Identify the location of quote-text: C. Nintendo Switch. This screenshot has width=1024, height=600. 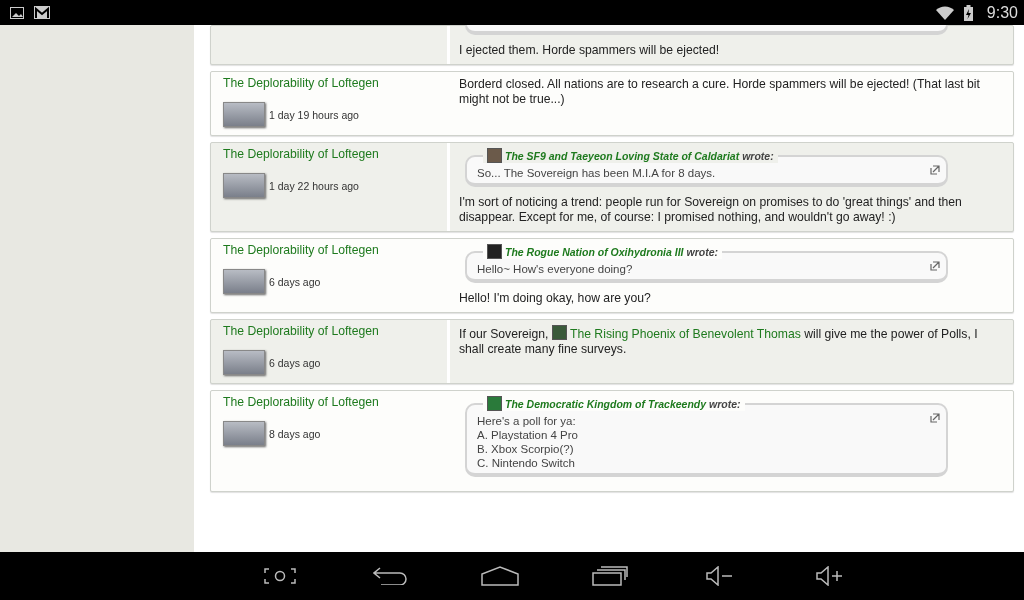
(526, 463).